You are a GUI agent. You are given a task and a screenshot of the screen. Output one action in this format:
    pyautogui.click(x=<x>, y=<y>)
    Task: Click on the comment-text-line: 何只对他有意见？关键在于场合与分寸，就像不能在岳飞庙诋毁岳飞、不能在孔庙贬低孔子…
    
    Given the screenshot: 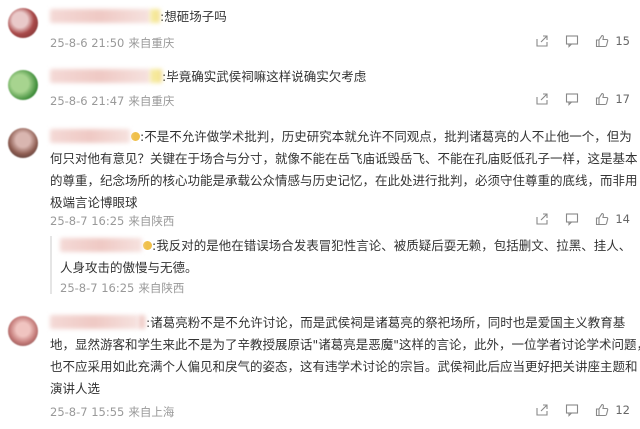 What is the action you would take?
    pyautogui.click(x=344, y=158)
    